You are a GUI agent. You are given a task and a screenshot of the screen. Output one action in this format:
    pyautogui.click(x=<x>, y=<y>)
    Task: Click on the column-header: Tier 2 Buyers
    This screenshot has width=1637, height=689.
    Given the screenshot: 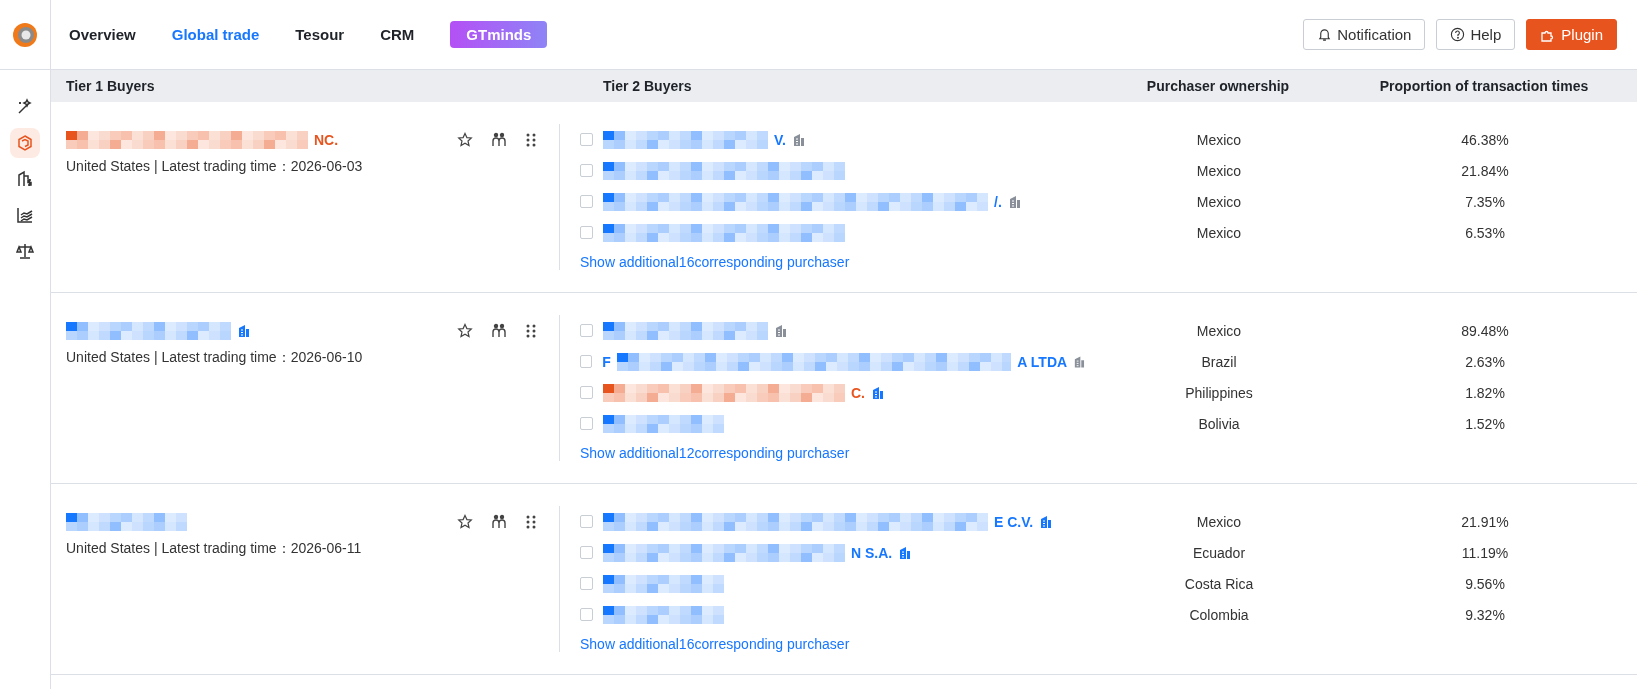 What is the action you would take?
    pyautogui.click(x=647, y=86)
    